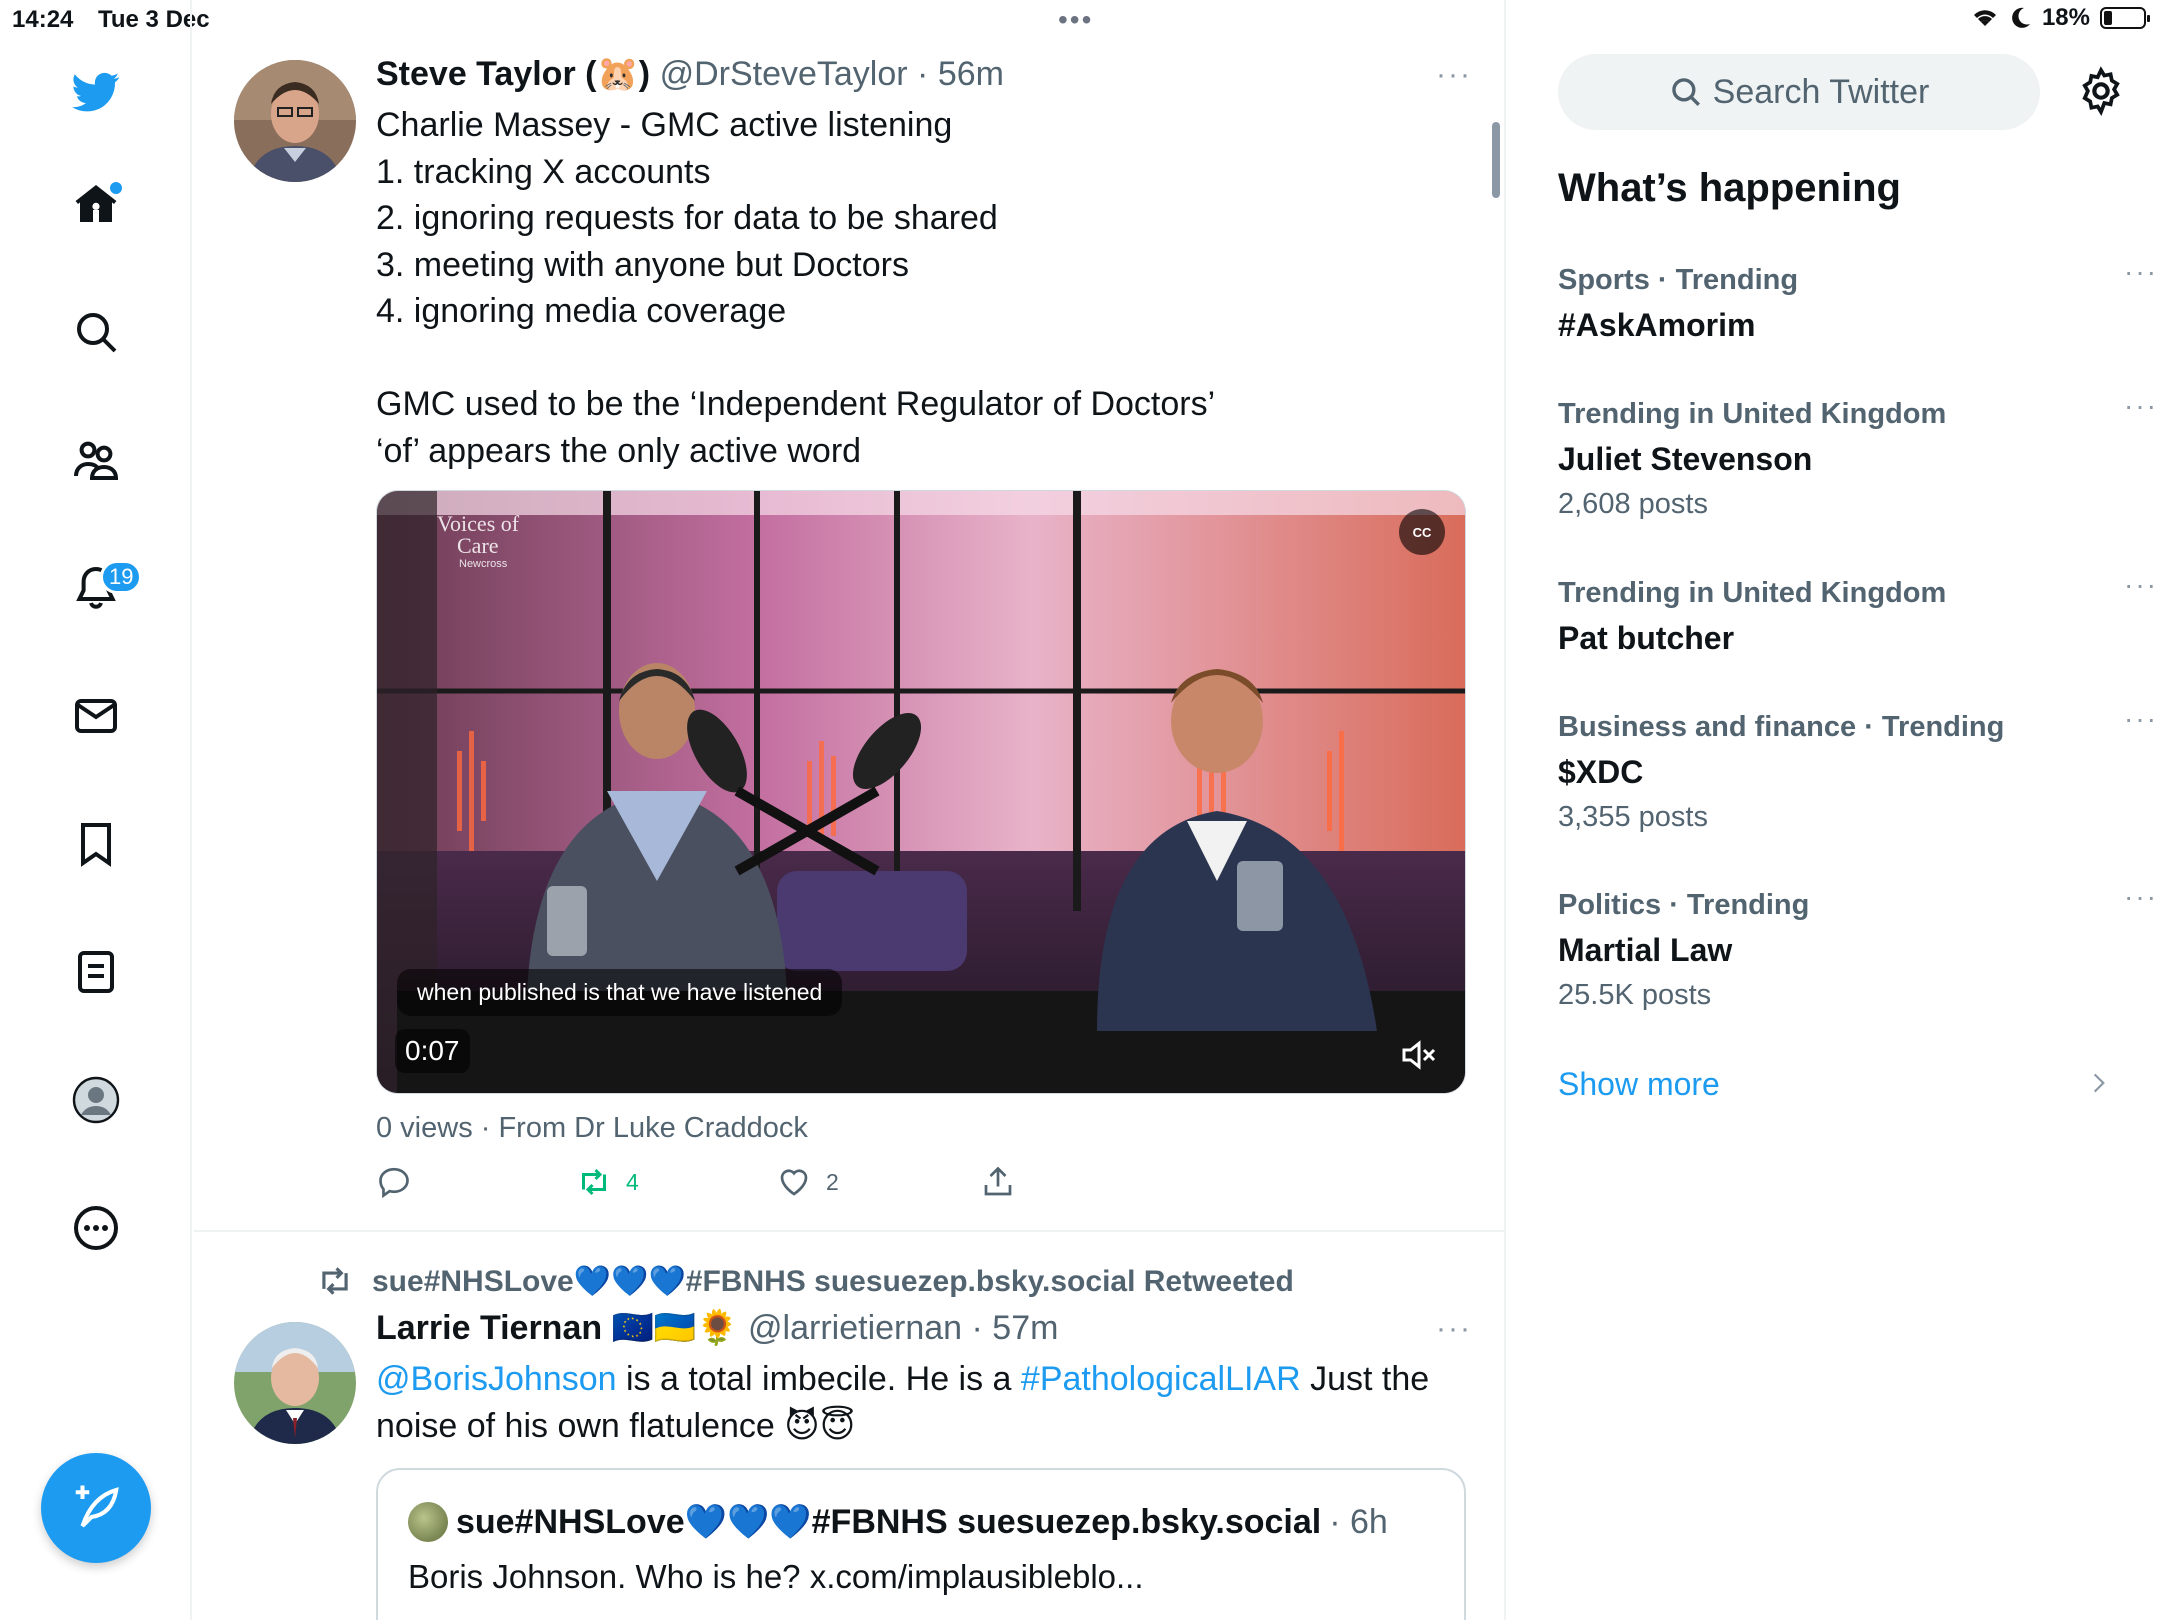 This screenshot has width=2160, height=1620. What do you see at coordinates (1646, 638) in the screenshot?
I see `trend-topic: Pat butcher` at bounding box center [1646, 638].